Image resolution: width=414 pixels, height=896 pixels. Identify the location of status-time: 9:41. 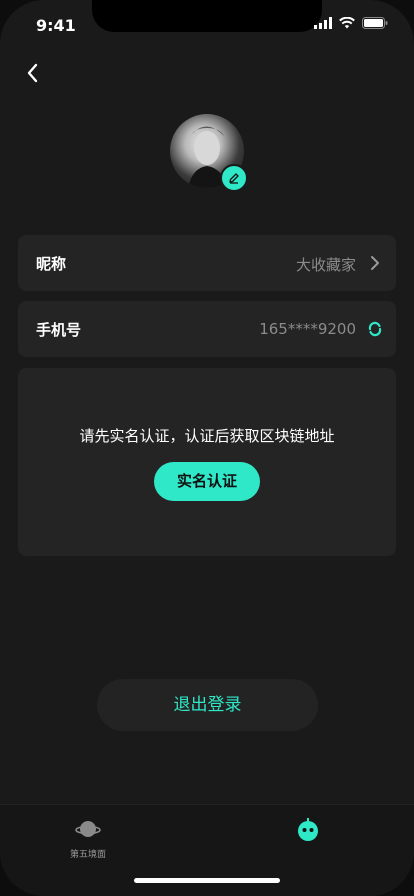
(56, 25).